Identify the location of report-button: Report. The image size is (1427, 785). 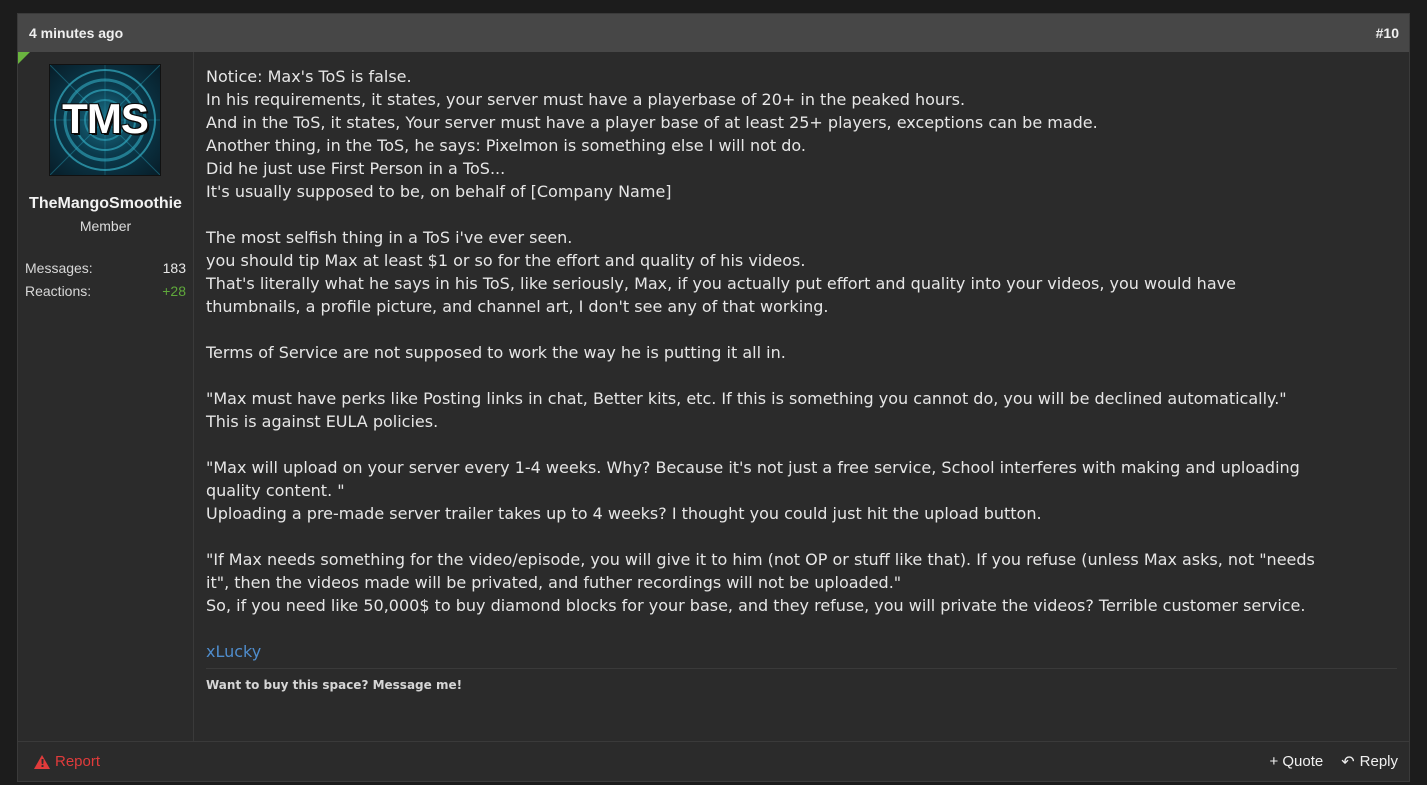
(67, 761).